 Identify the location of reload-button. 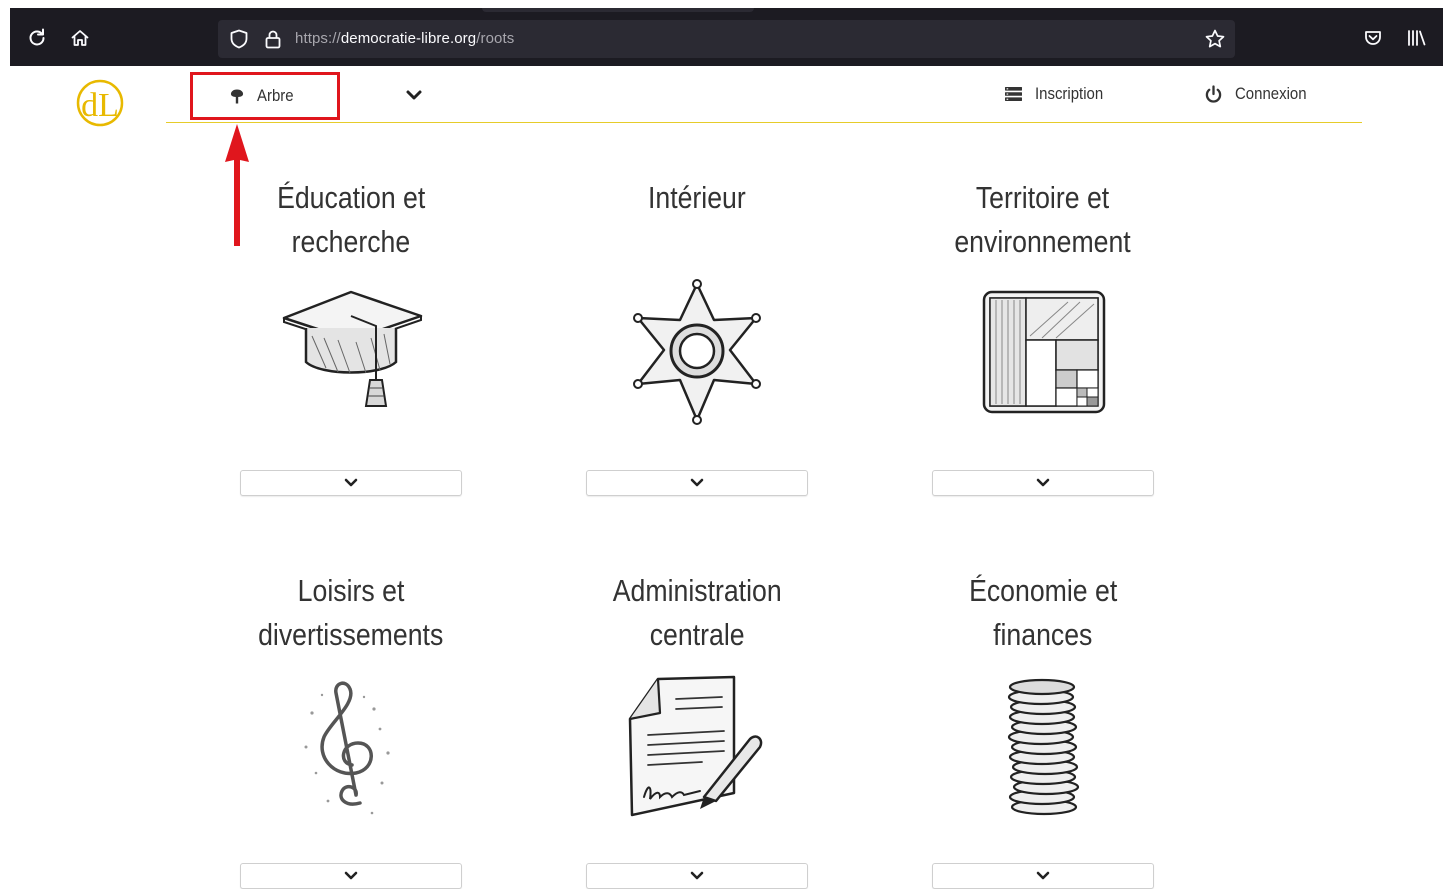
(37, 38).